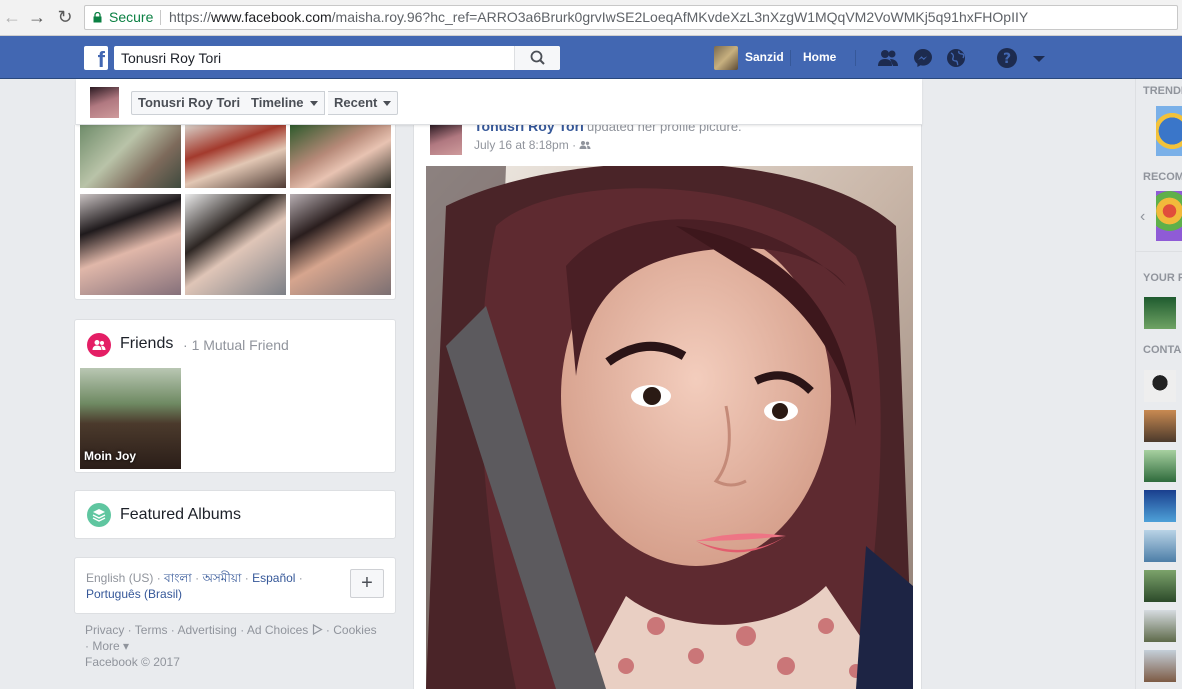 The image size is (1182, 689). I want to click on post-author-avatar, so click(446, 140).